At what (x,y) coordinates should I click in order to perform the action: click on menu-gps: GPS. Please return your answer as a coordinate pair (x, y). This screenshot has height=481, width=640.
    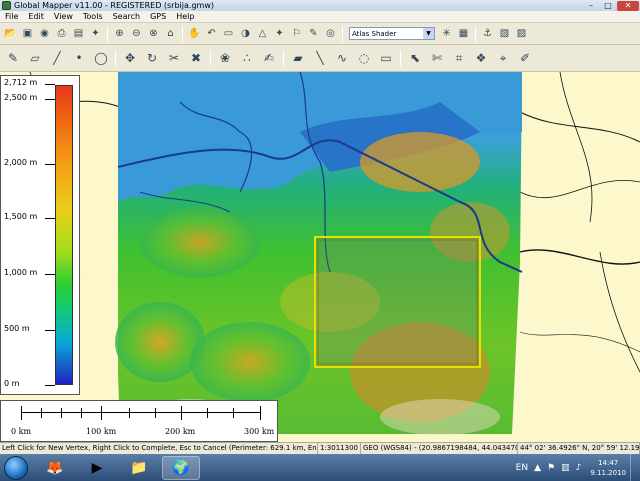
    Looking at the image, I should click on (158, 17).